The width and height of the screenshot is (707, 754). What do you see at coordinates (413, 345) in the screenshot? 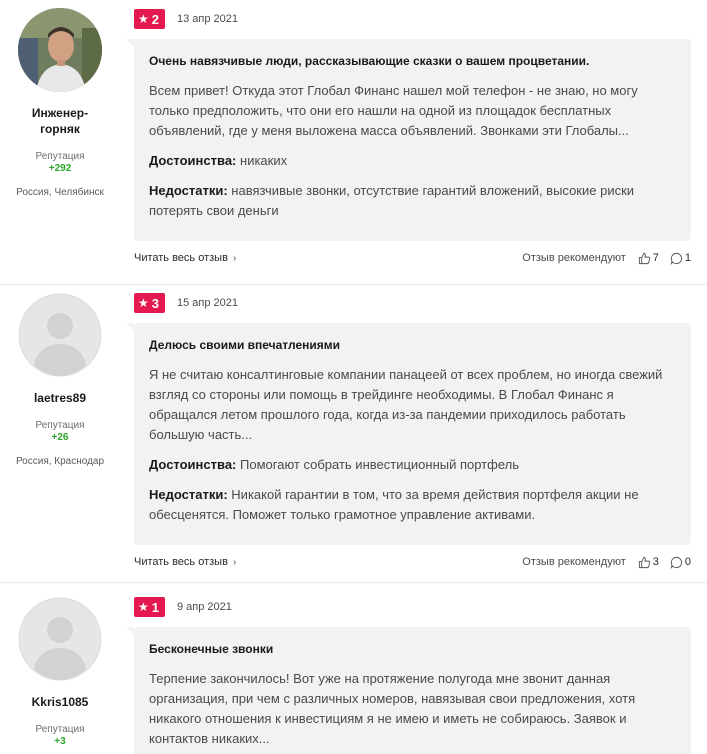
I see `review-title: Делюсь своими впечатлениями` at bounding box center [413, 345].